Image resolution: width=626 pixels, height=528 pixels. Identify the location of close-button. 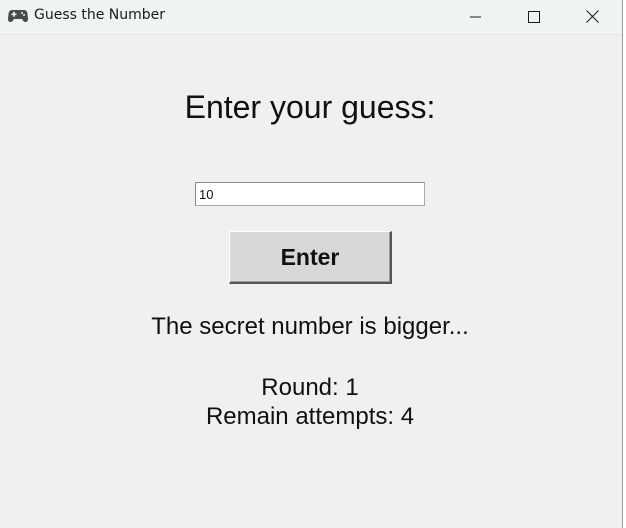
(592, 16).